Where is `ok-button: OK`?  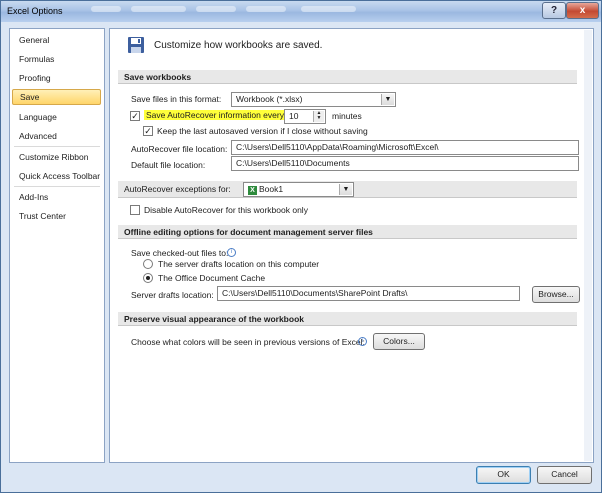 ok-button: OK is located at coordinates (503, 475).